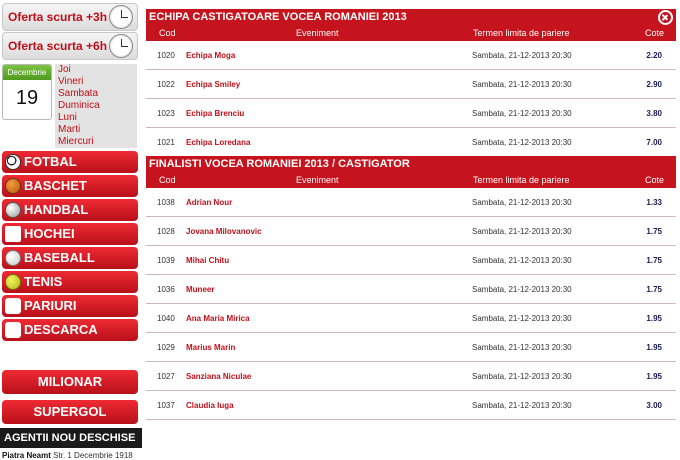 The height and width of the screenshot is (460, 680). What do you see at coordinates (13, 330) in the screenshot?
I see `download-icon` at bounding box center [13, 330].